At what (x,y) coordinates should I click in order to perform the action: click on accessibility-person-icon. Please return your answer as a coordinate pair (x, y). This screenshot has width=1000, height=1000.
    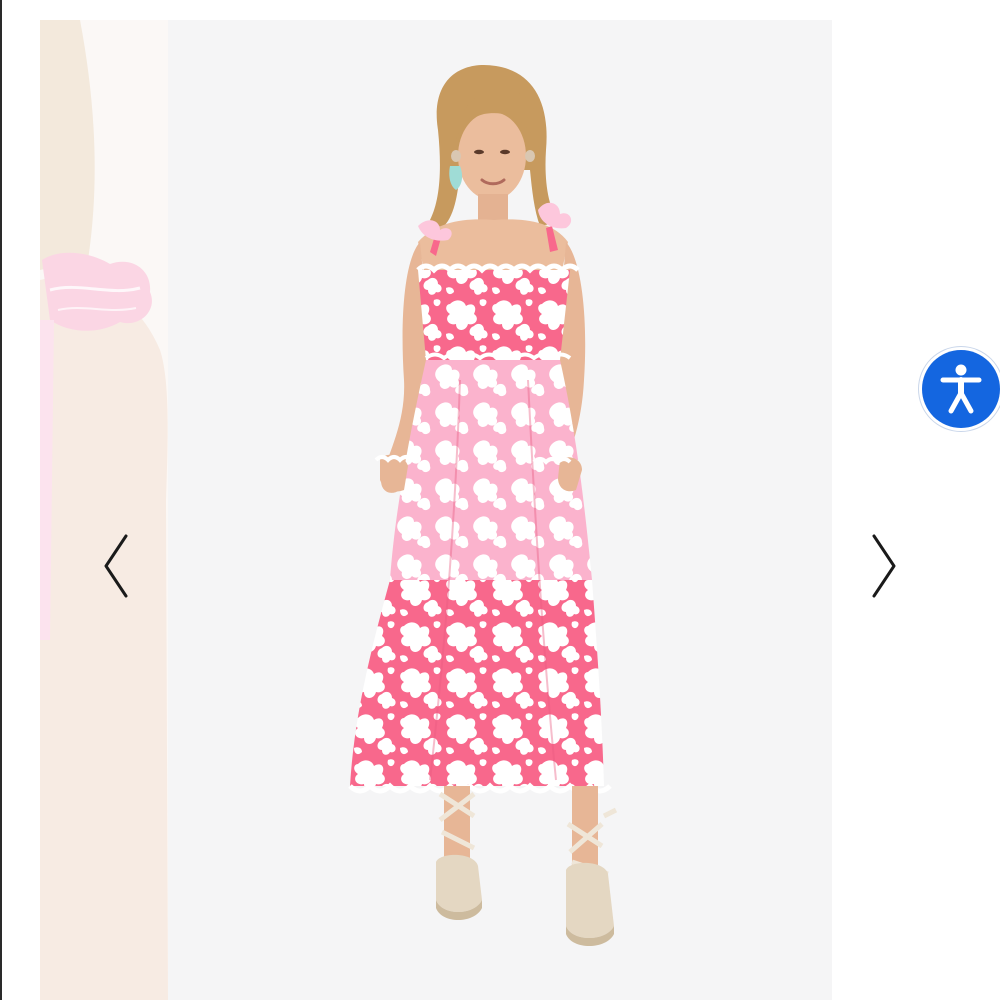
    Looking at the image, I should click on (961, 389).